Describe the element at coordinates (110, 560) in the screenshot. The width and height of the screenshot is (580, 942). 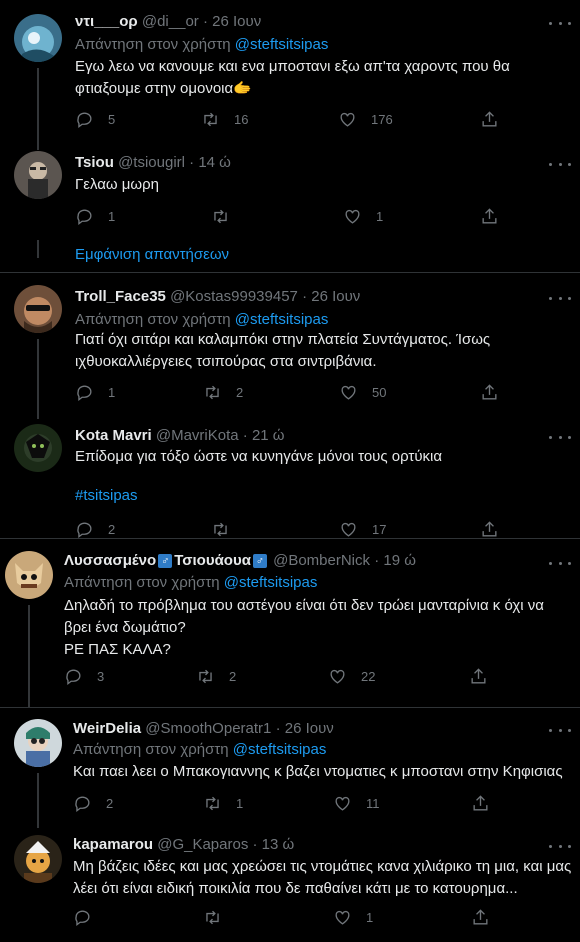
I see `display-name-part1: Λυσσασμένο` at that location.